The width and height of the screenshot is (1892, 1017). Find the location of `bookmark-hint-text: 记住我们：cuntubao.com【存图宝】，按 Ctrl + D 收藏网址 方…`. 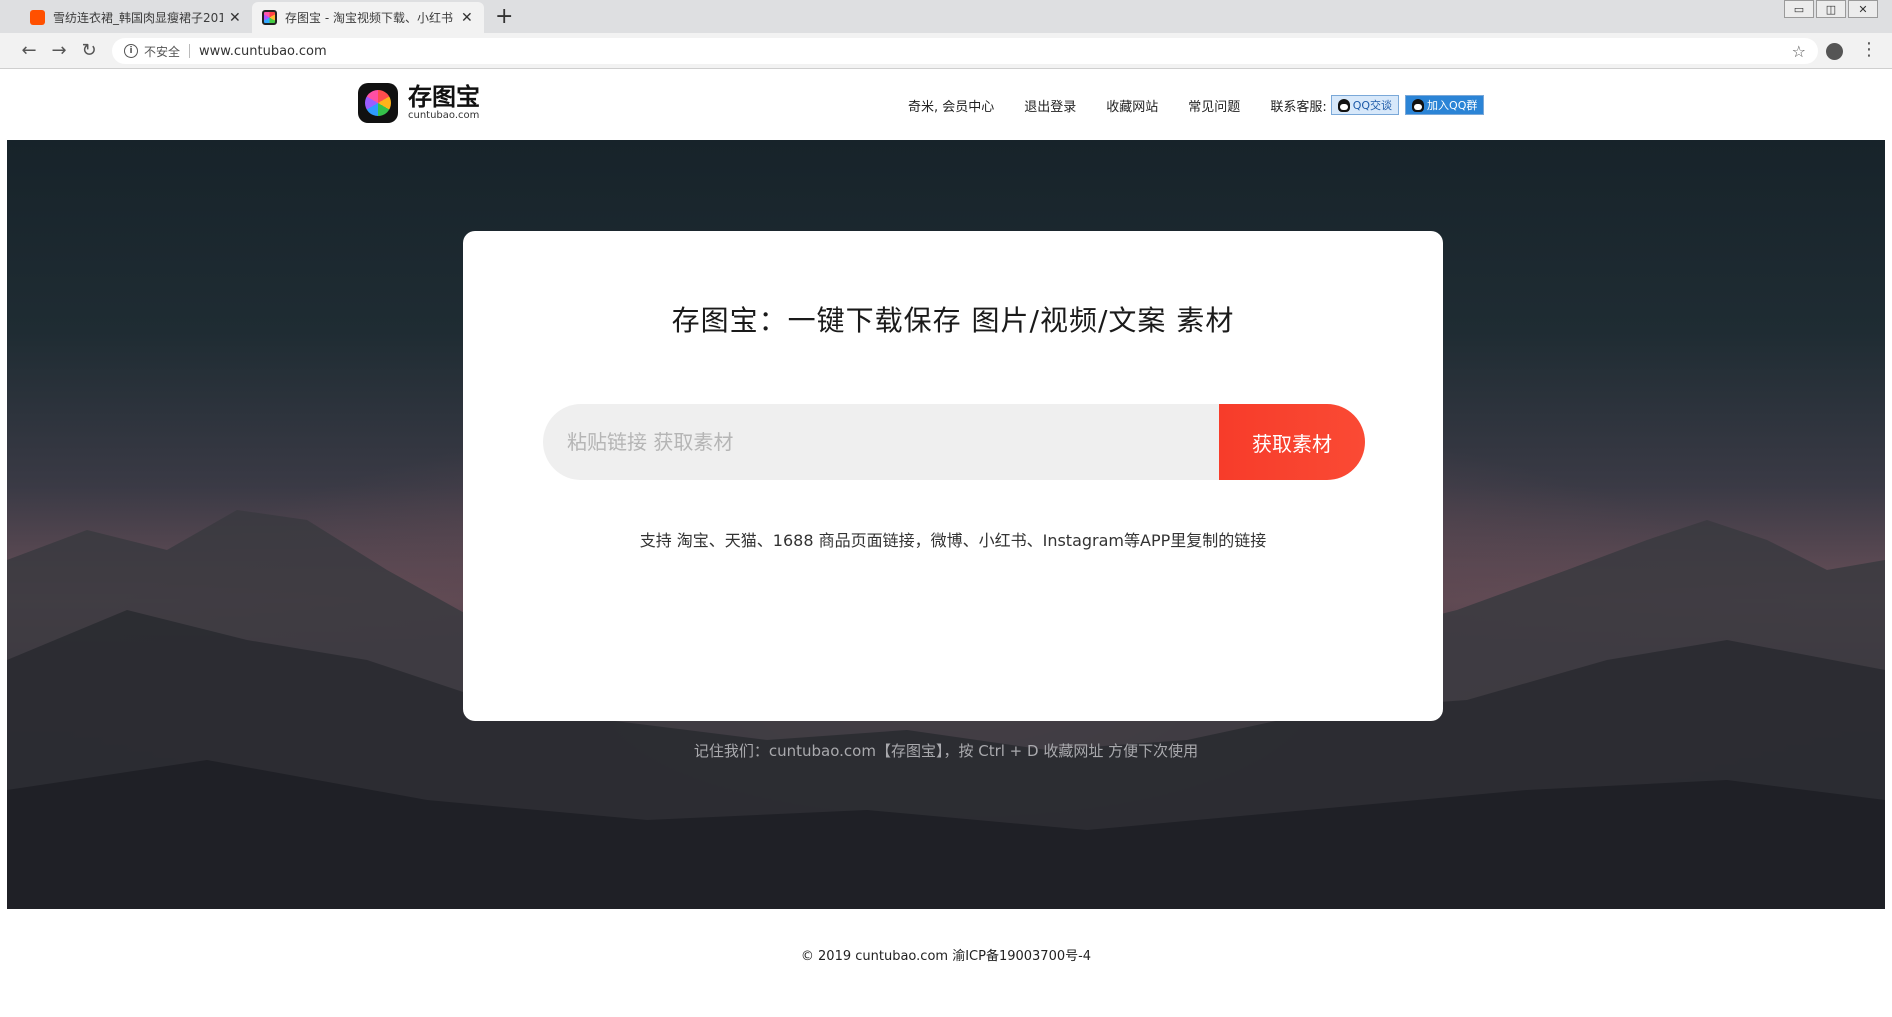

bookmark-hint-text: 记住我们：cuntubao.com【存图宝】，按 Ctrl + D 收藏网址 方… is located at coordinates (946, 751).